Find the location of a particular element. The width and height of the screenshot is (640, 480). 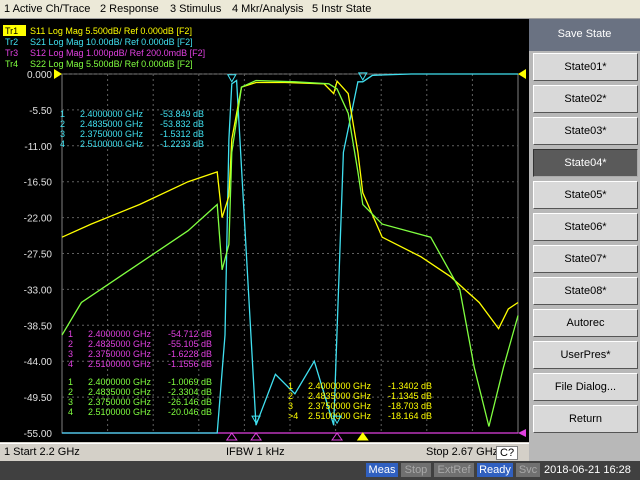

y-tick-label: -44.00 is located at coordinates (38, 362).